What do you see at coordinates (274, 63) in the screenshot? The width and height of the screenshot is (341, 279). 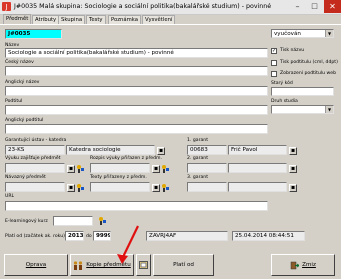 I see `checkbox-tisk-podtitulu` at bounding box center [274, 63].